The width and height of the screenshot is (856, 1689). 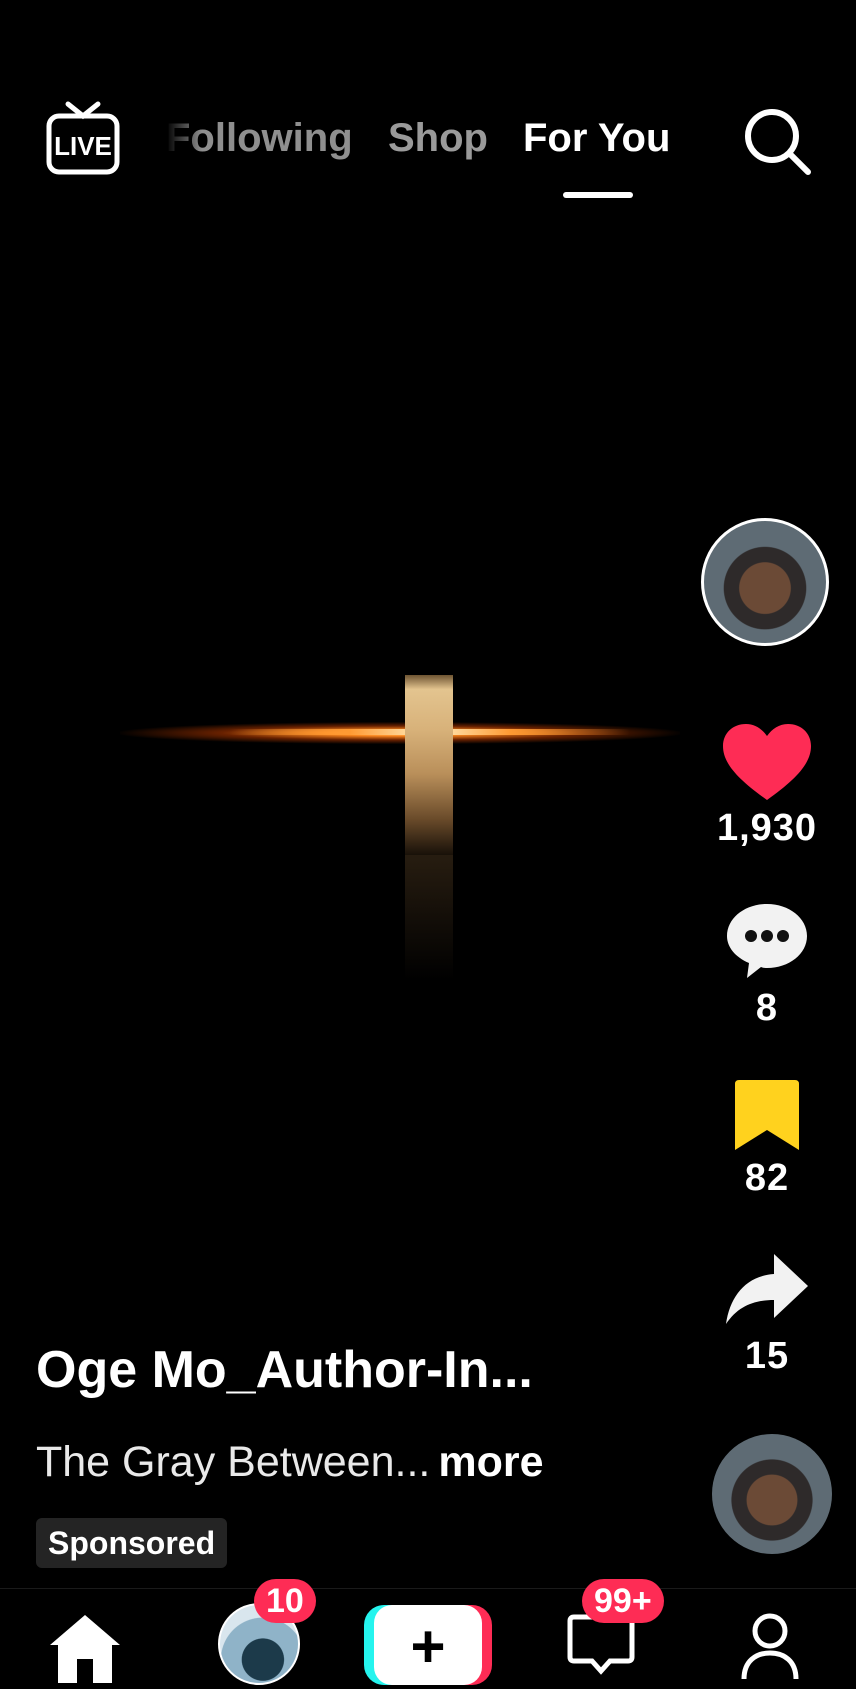 I want to click on search-button, so click(x=777, y=141).